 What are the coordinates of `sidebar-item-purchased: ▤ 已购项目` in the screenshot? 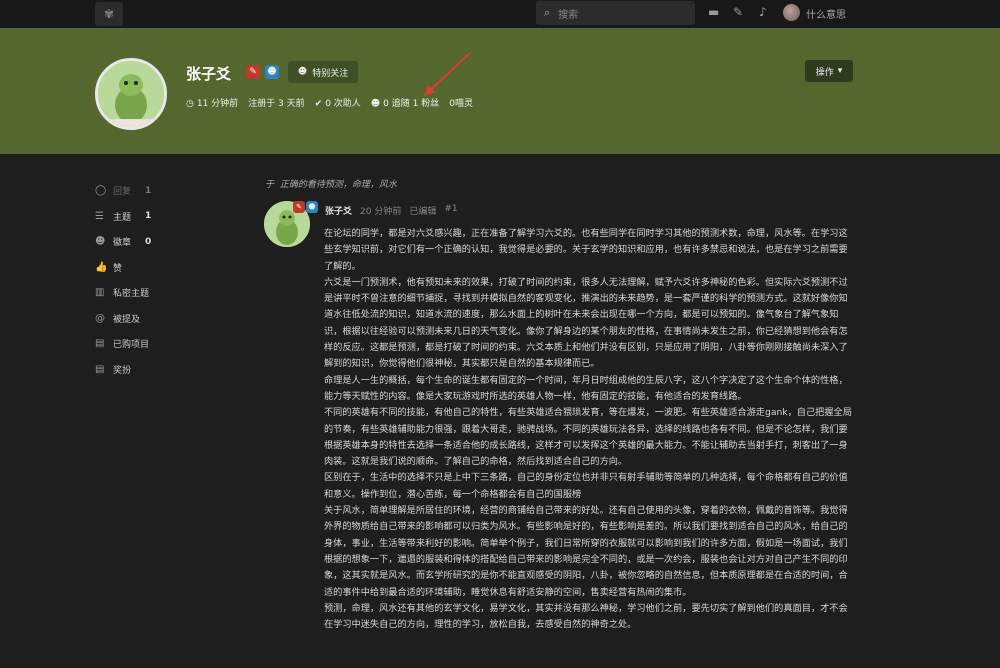 It's located at (170, 344).